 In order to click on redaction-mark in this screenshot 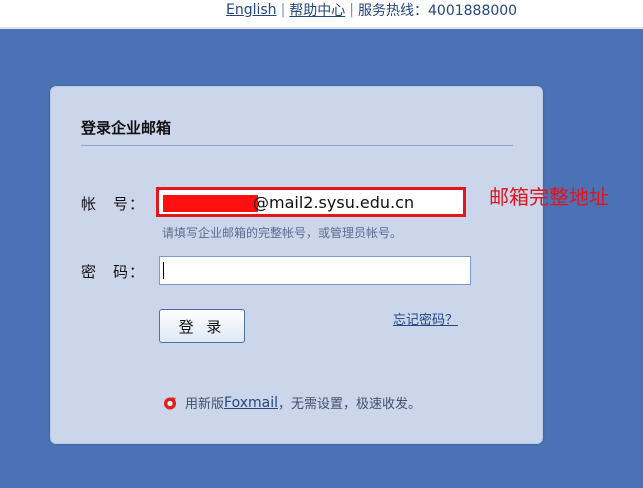, I will do `click(210, 203)`.